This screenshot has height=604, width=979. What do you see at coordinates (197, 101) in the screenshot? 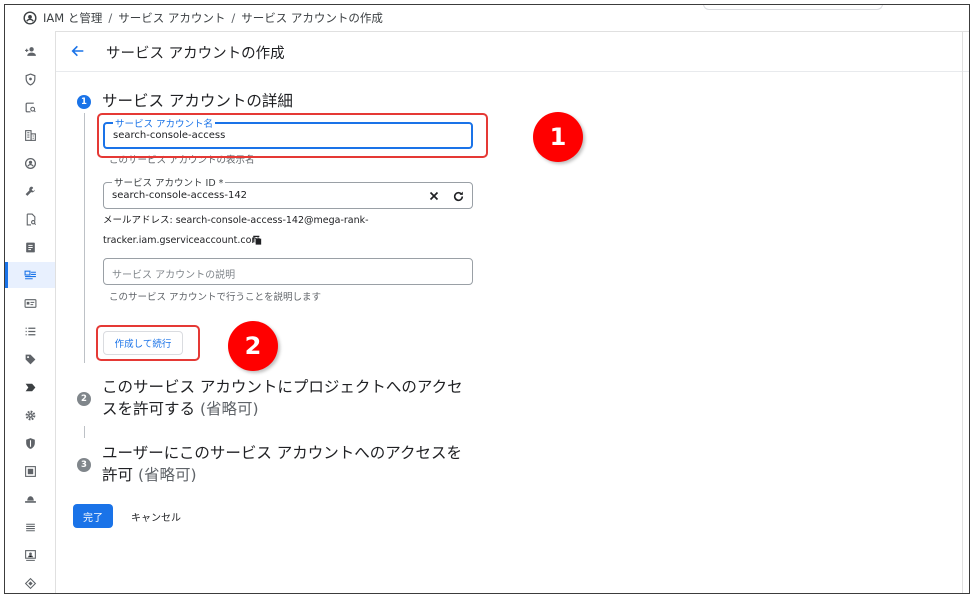
I see `step-1-title: サービス アカウントの詳細` at bounding box center [197, 101].